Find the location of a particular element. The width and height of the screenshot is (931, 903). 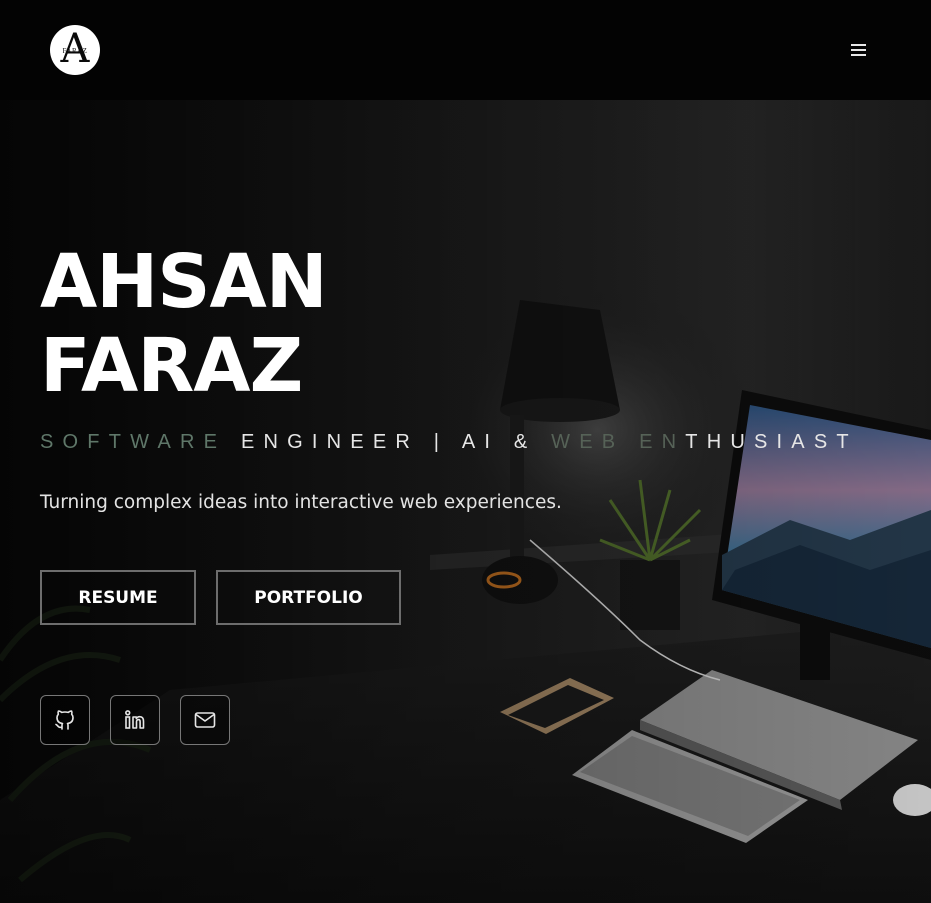

linkedin-link is located at coordinates (135, 720).